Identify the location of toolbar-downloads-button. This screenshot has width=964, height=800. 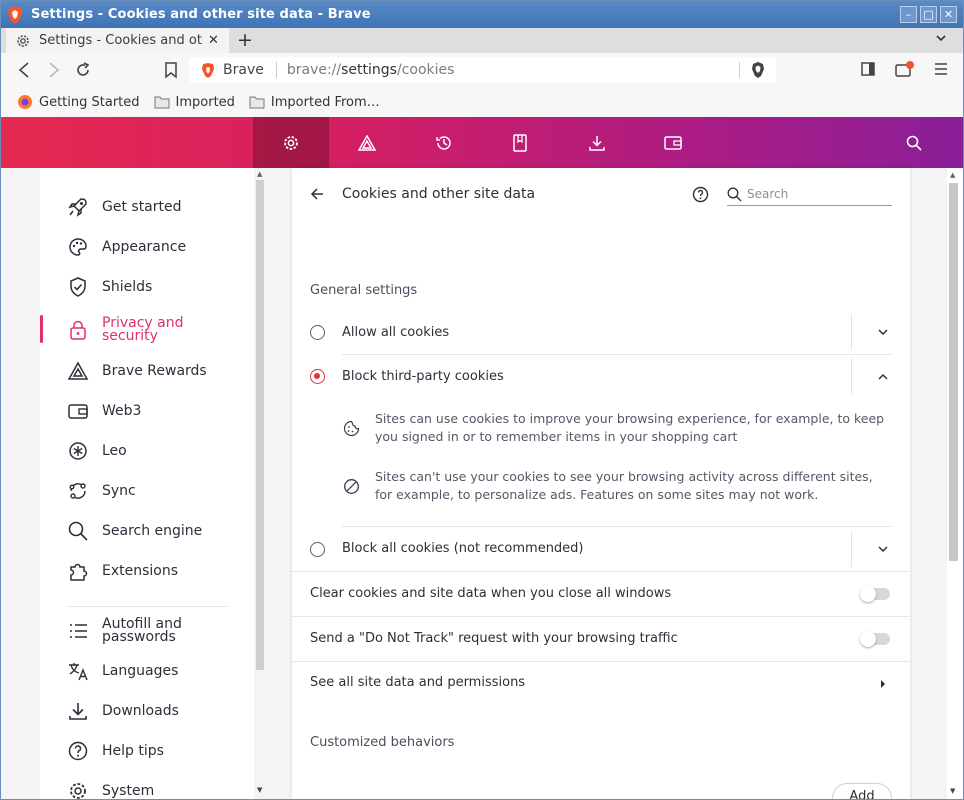
(597, 142).